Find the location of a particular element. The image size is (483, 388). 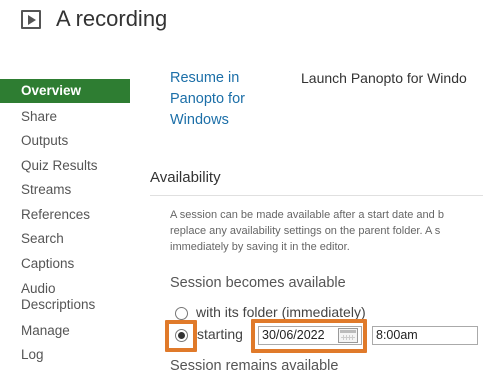

remains-available-heading: Session remains available is located at coordinates (254, 366).